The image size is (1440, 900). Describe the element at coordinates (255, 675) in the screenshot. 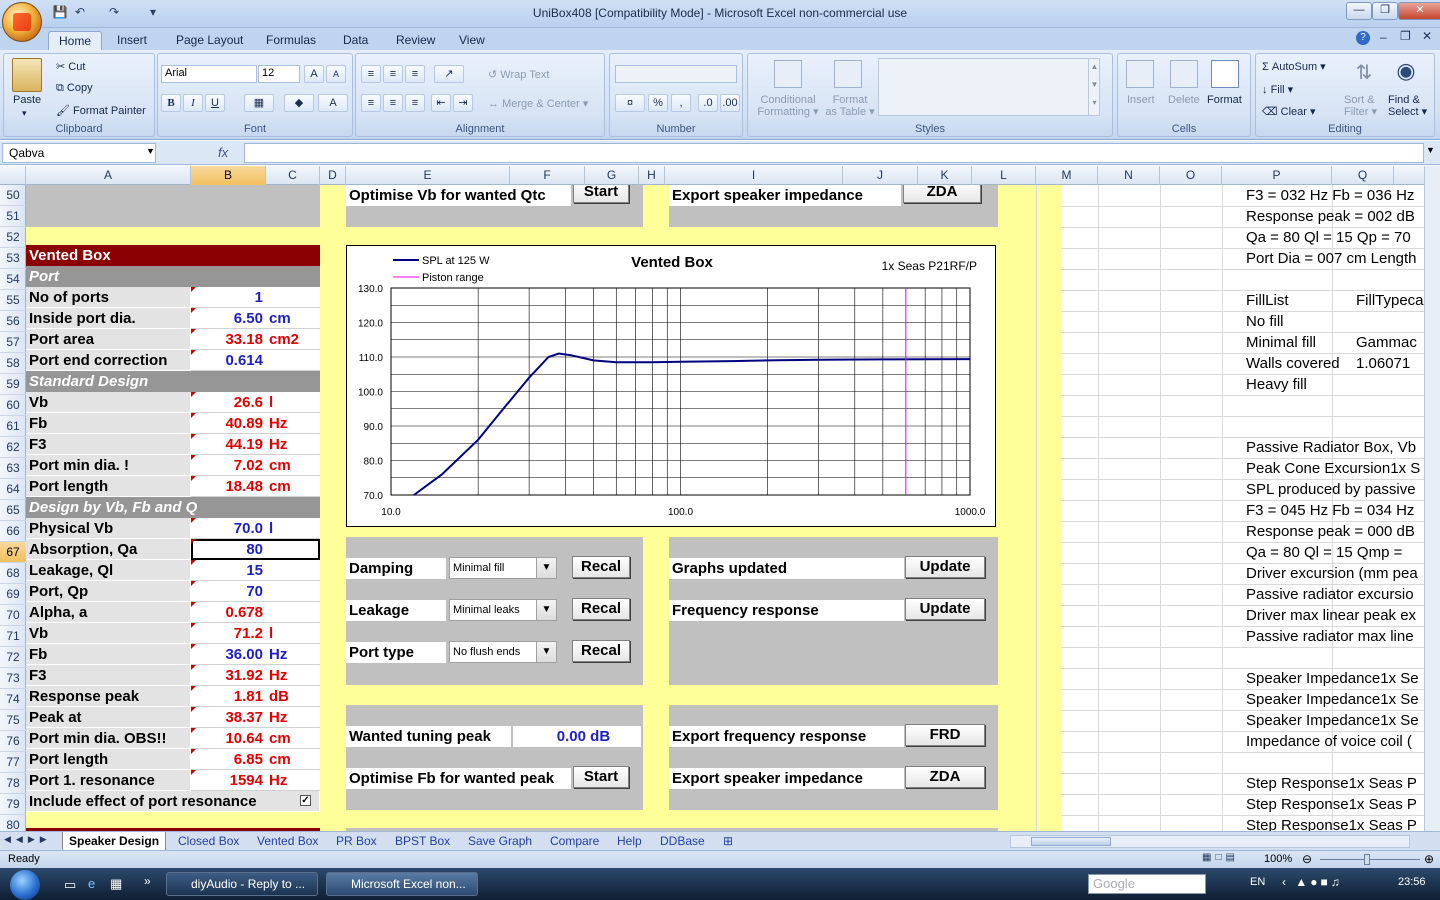

I see `param-value: 31.92 Hz` at that location.